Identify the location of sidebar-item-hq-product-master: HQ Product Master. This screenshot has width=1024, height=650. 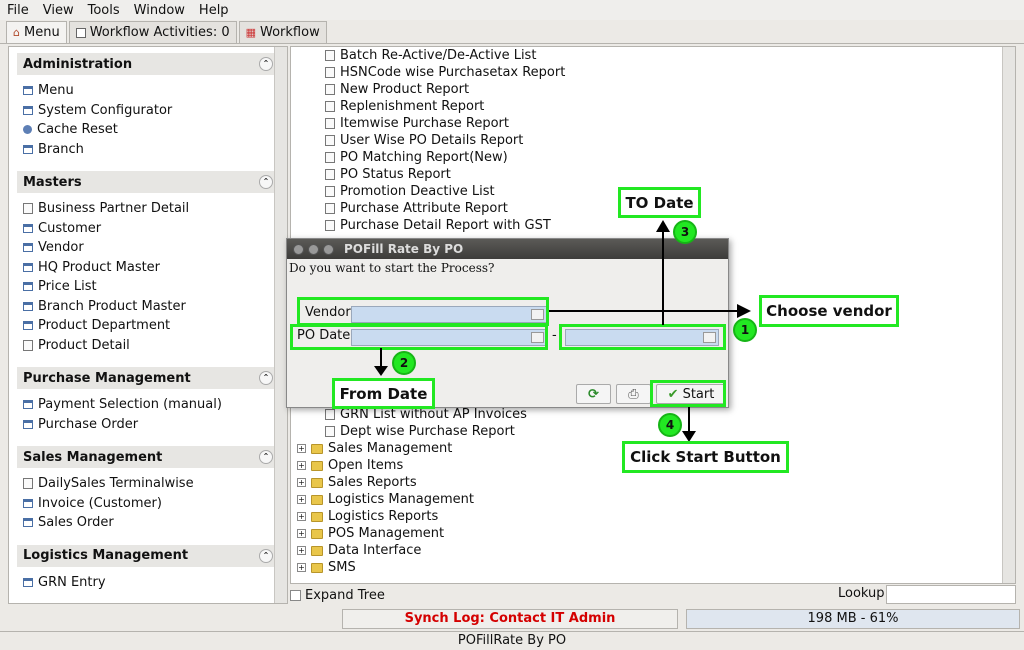
(151, 268).